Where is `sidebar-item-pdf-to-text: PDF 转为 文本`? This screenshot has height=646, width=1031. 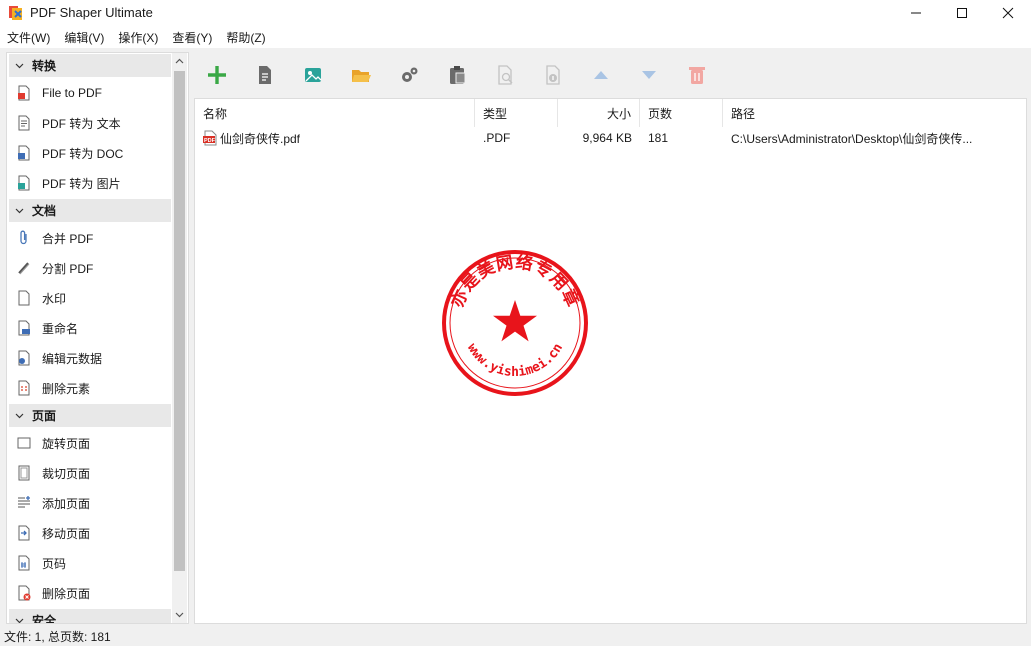
sidebar-item-pdf-to-text: PDF 转为 文本 is located at coordinates (90, 123).